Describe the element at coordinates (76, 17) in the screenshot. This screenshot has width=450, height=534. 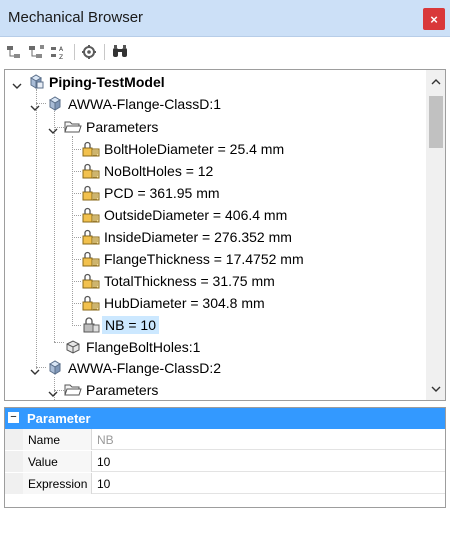
I see `window-title: Mechanical Browser` at that location.